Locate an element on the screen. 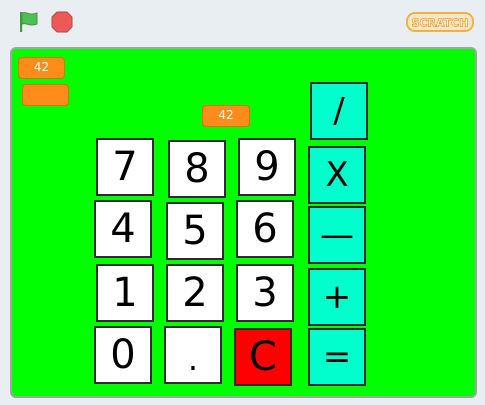 The height and width of the screenshot is (405, 485). key-multiply: X is located at coordinates (337, 175).